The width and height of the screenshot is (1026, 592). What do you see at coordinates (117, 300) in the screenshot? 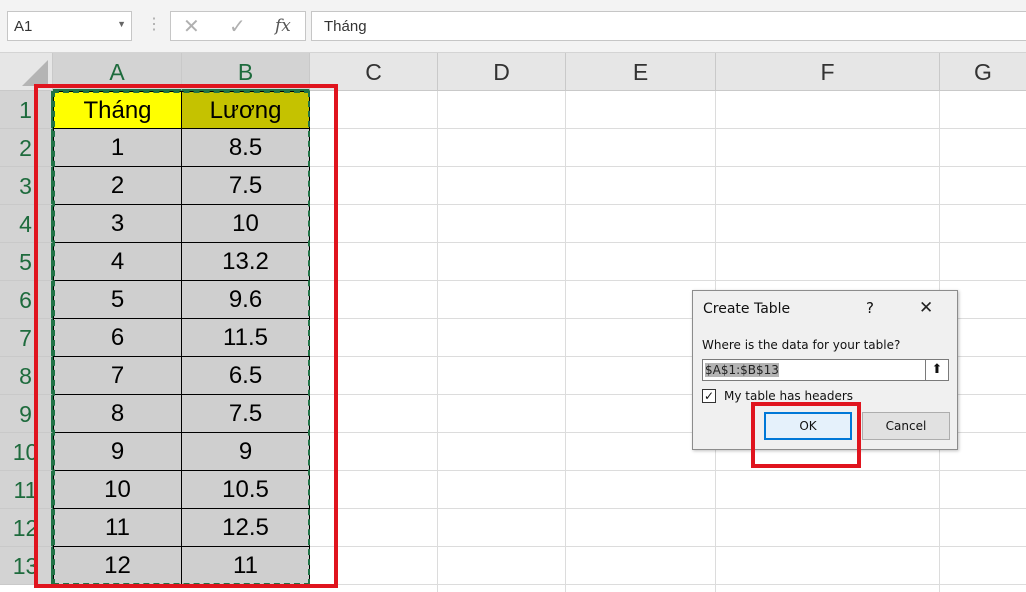
I see `cell-a6: 5` at bounding box center [117, 300].